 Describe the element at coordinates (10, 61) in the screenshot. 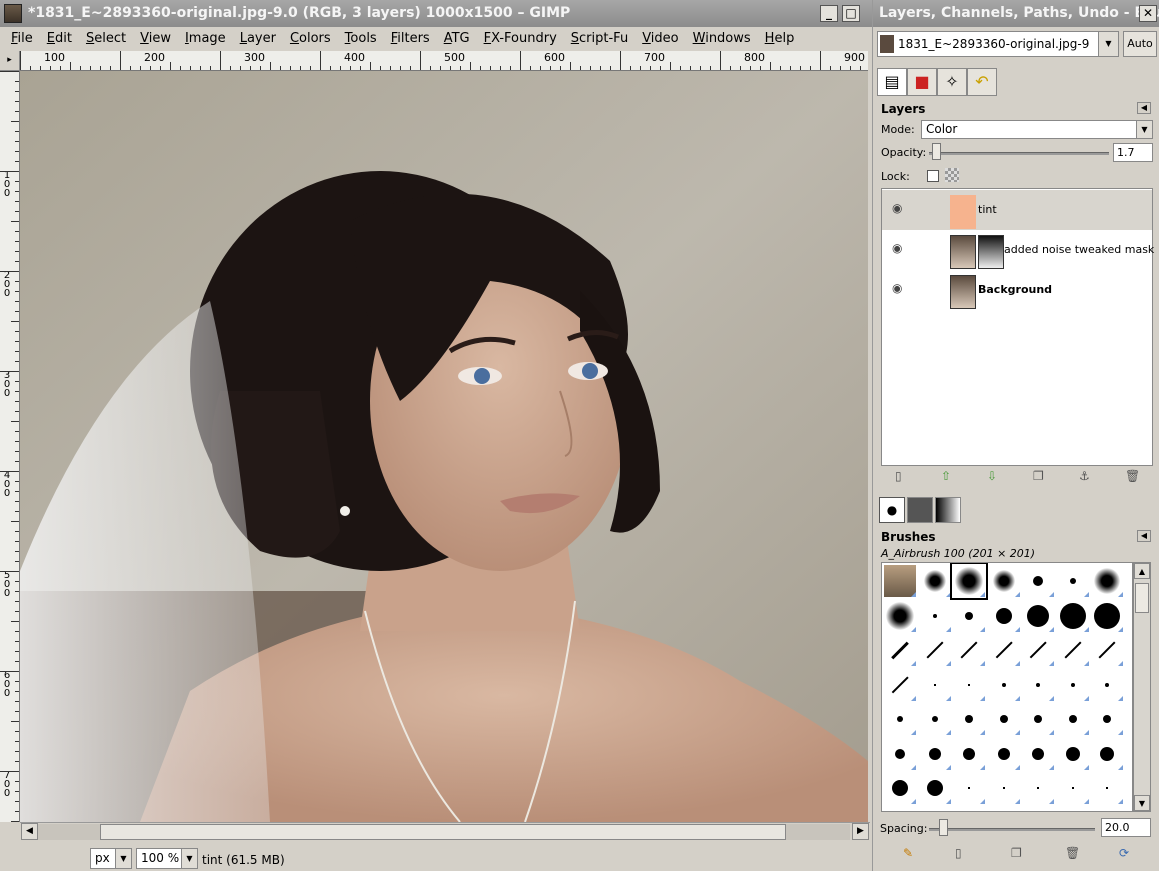

I see `quick-mask-toggle: ▸` at that location.